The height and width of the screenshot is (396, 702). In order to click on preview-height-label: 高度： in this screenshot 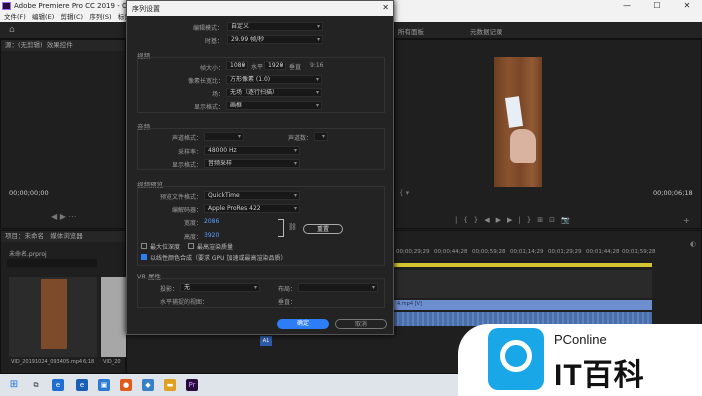, I will do `click(192, 237)`.